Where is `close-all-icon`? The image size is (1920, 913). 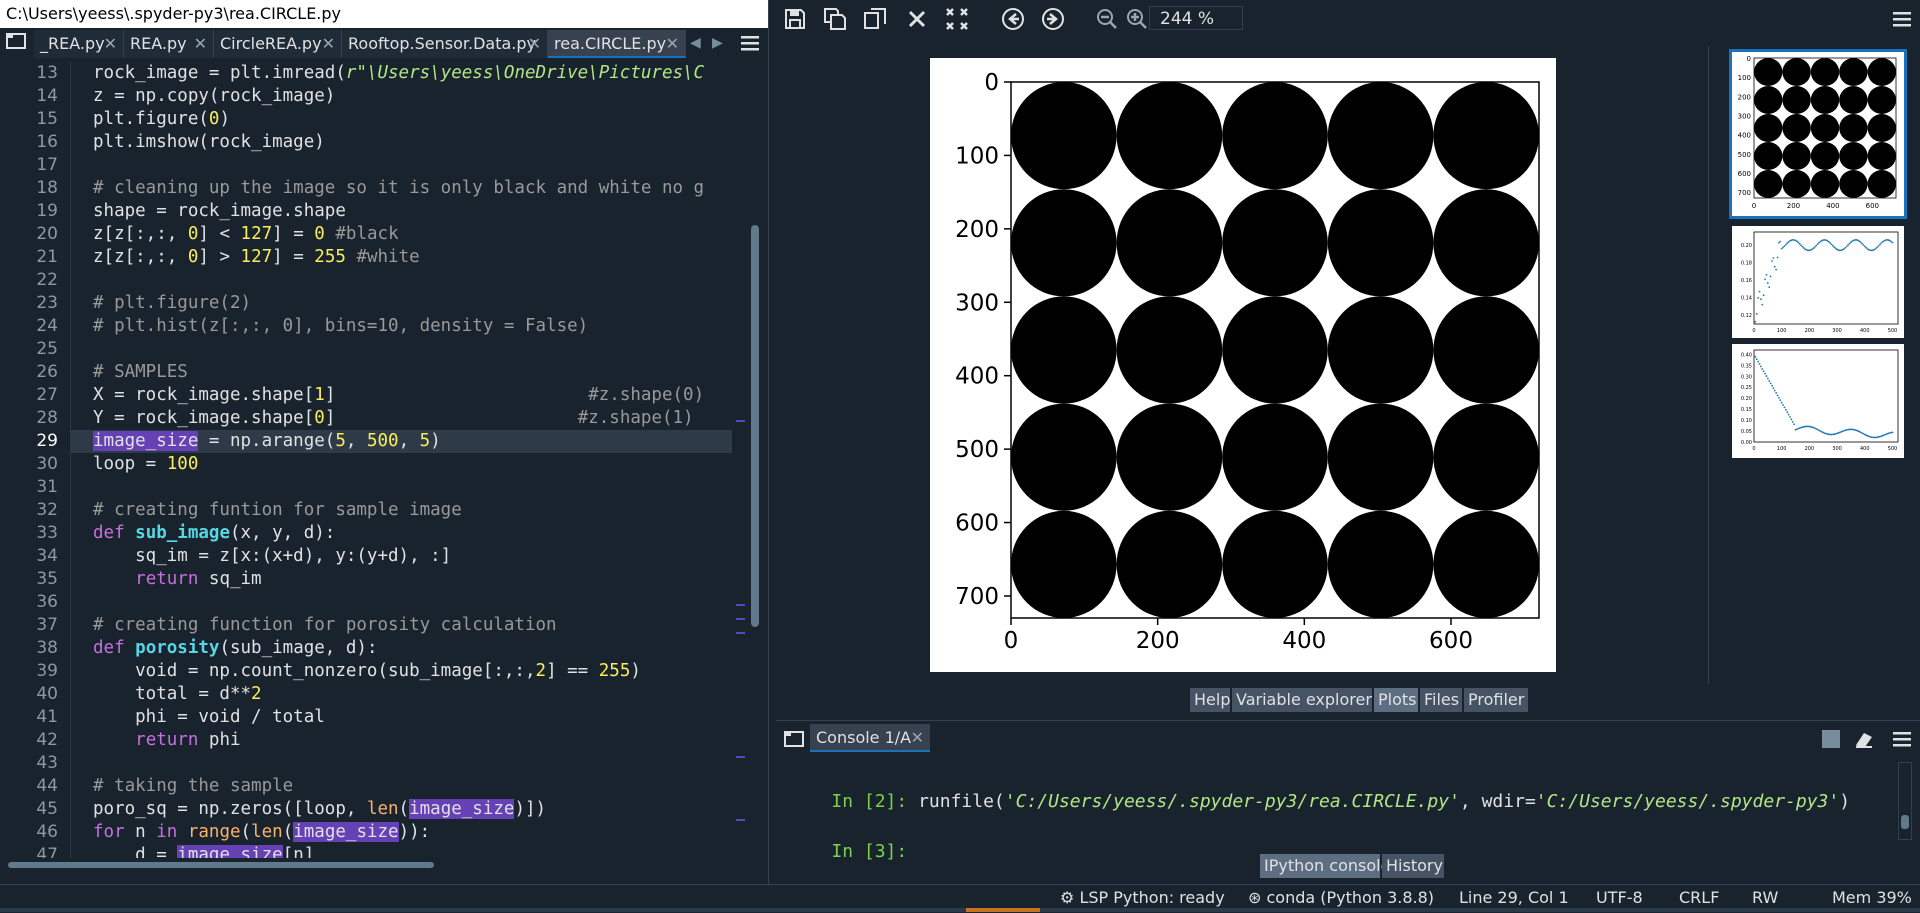 close-all-icon is located at coordinates (957, 19).